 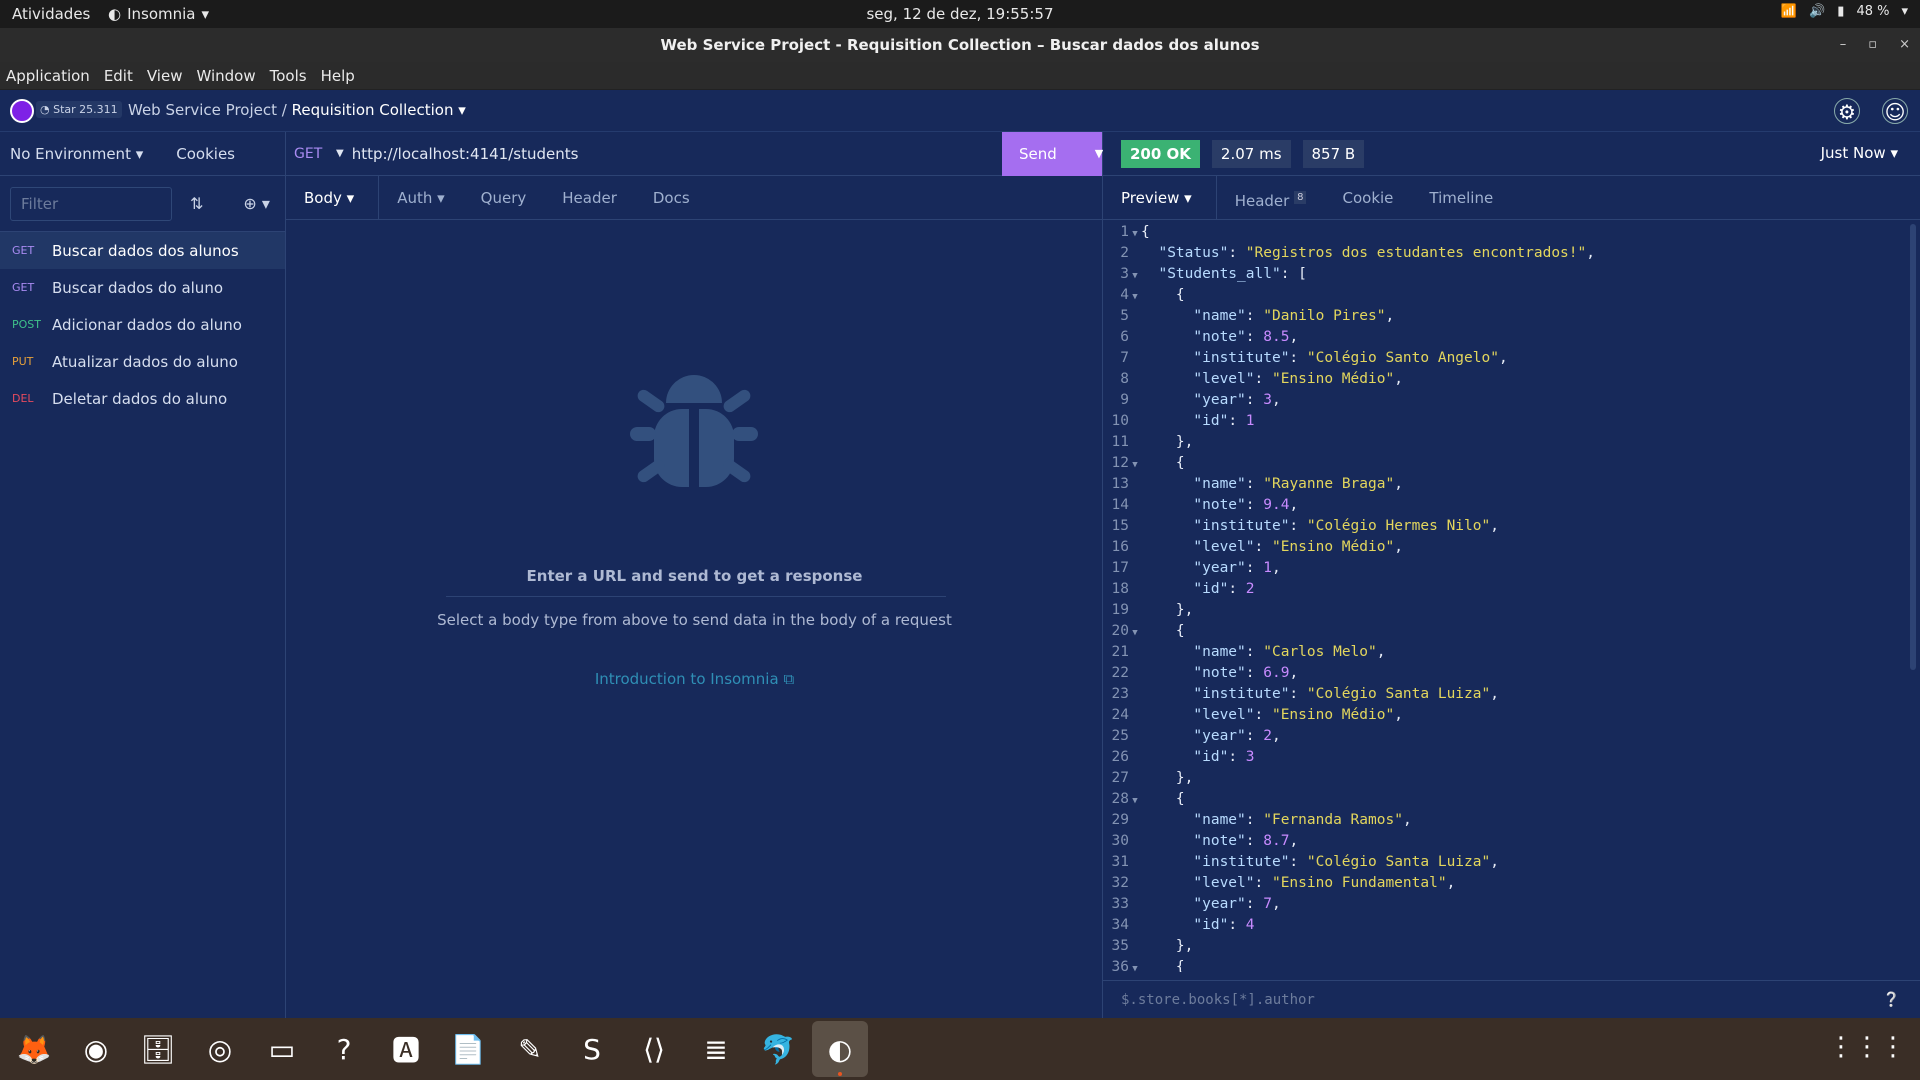 What do you see at coordinates (1511, 925) in the screenshot?
I see `code-line: 34 "id": 4` at bounding box center [1511, 925].